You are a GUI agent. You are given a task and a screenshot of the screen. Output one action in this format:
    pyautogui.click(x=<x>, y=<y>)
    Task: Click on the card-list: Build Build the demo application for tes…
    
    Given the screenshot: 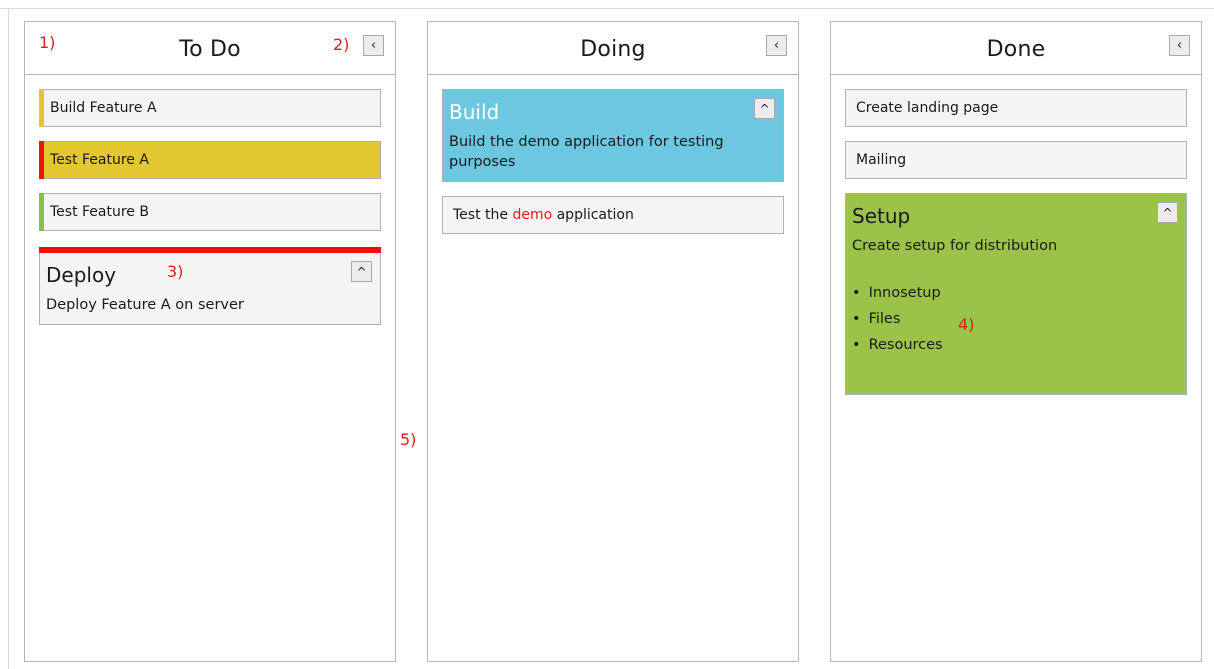 What is the action you would take?
    pyautogui.click(x=613, y=154)
    